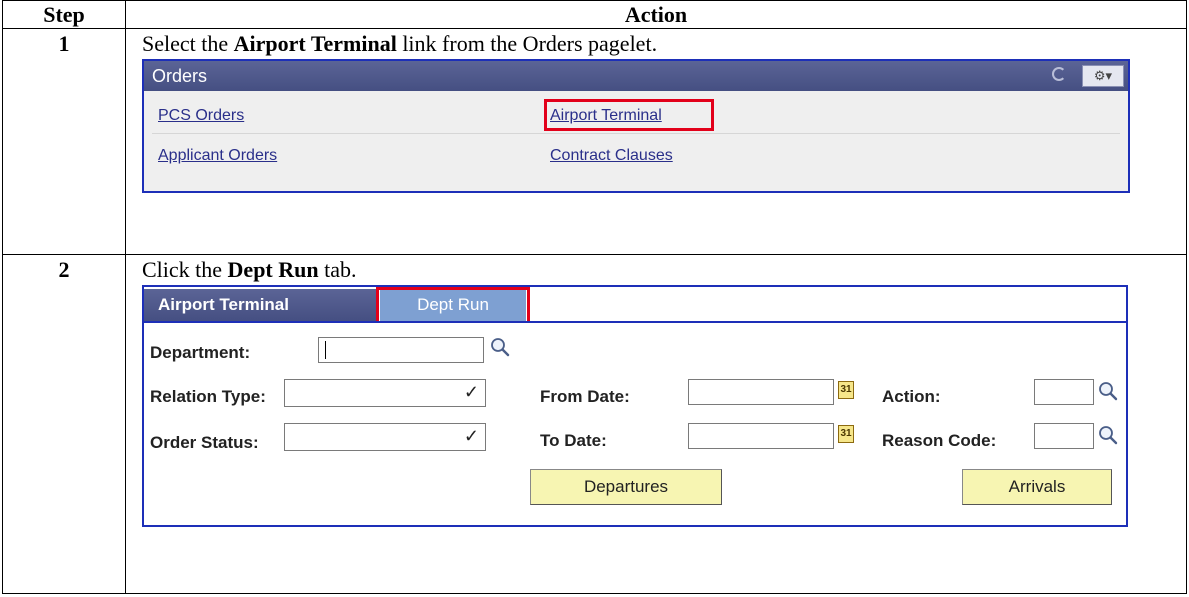  I want to click on step-number-2: 2, so click(64, 424).